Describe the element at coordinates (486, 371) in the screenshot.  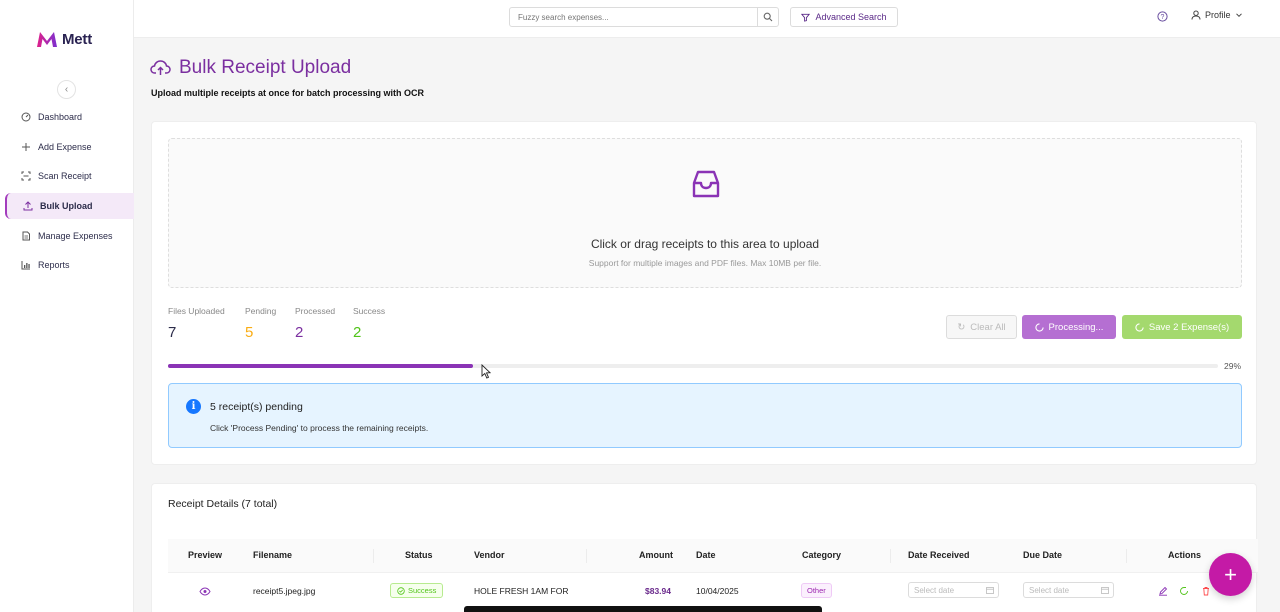
I see `mouse-cursor-icon` at that location.